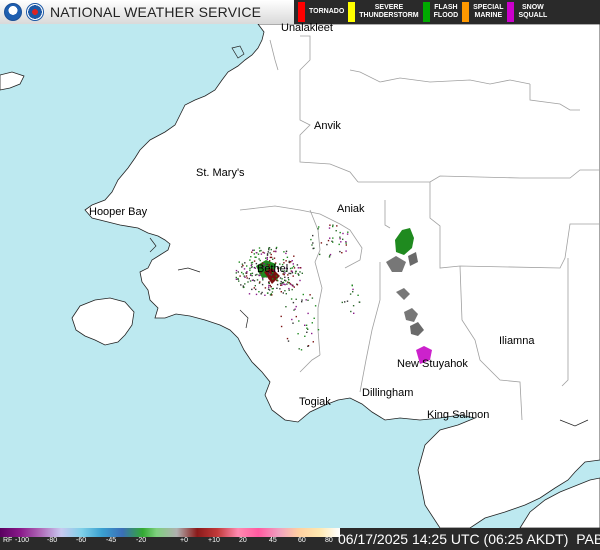 The width and height of the screenshot is (600, 550). I want to click on legend-label: SNOW, so click(532, 7).